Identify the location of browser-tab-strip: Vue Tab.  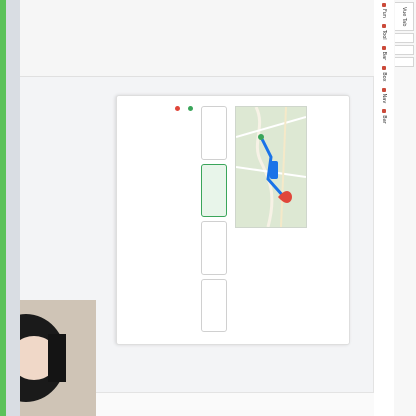
(404, 208).